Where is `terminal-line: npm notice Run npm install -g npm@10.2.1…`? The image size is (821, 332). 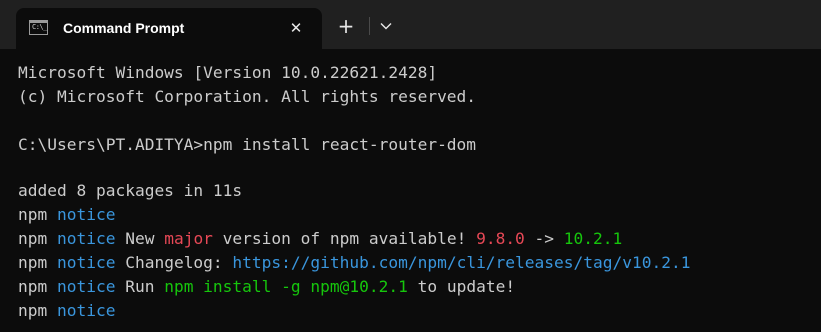 terminal-line: npm notice Run npm install -g npm@10.2.1… is located at coordinates (266, 287).